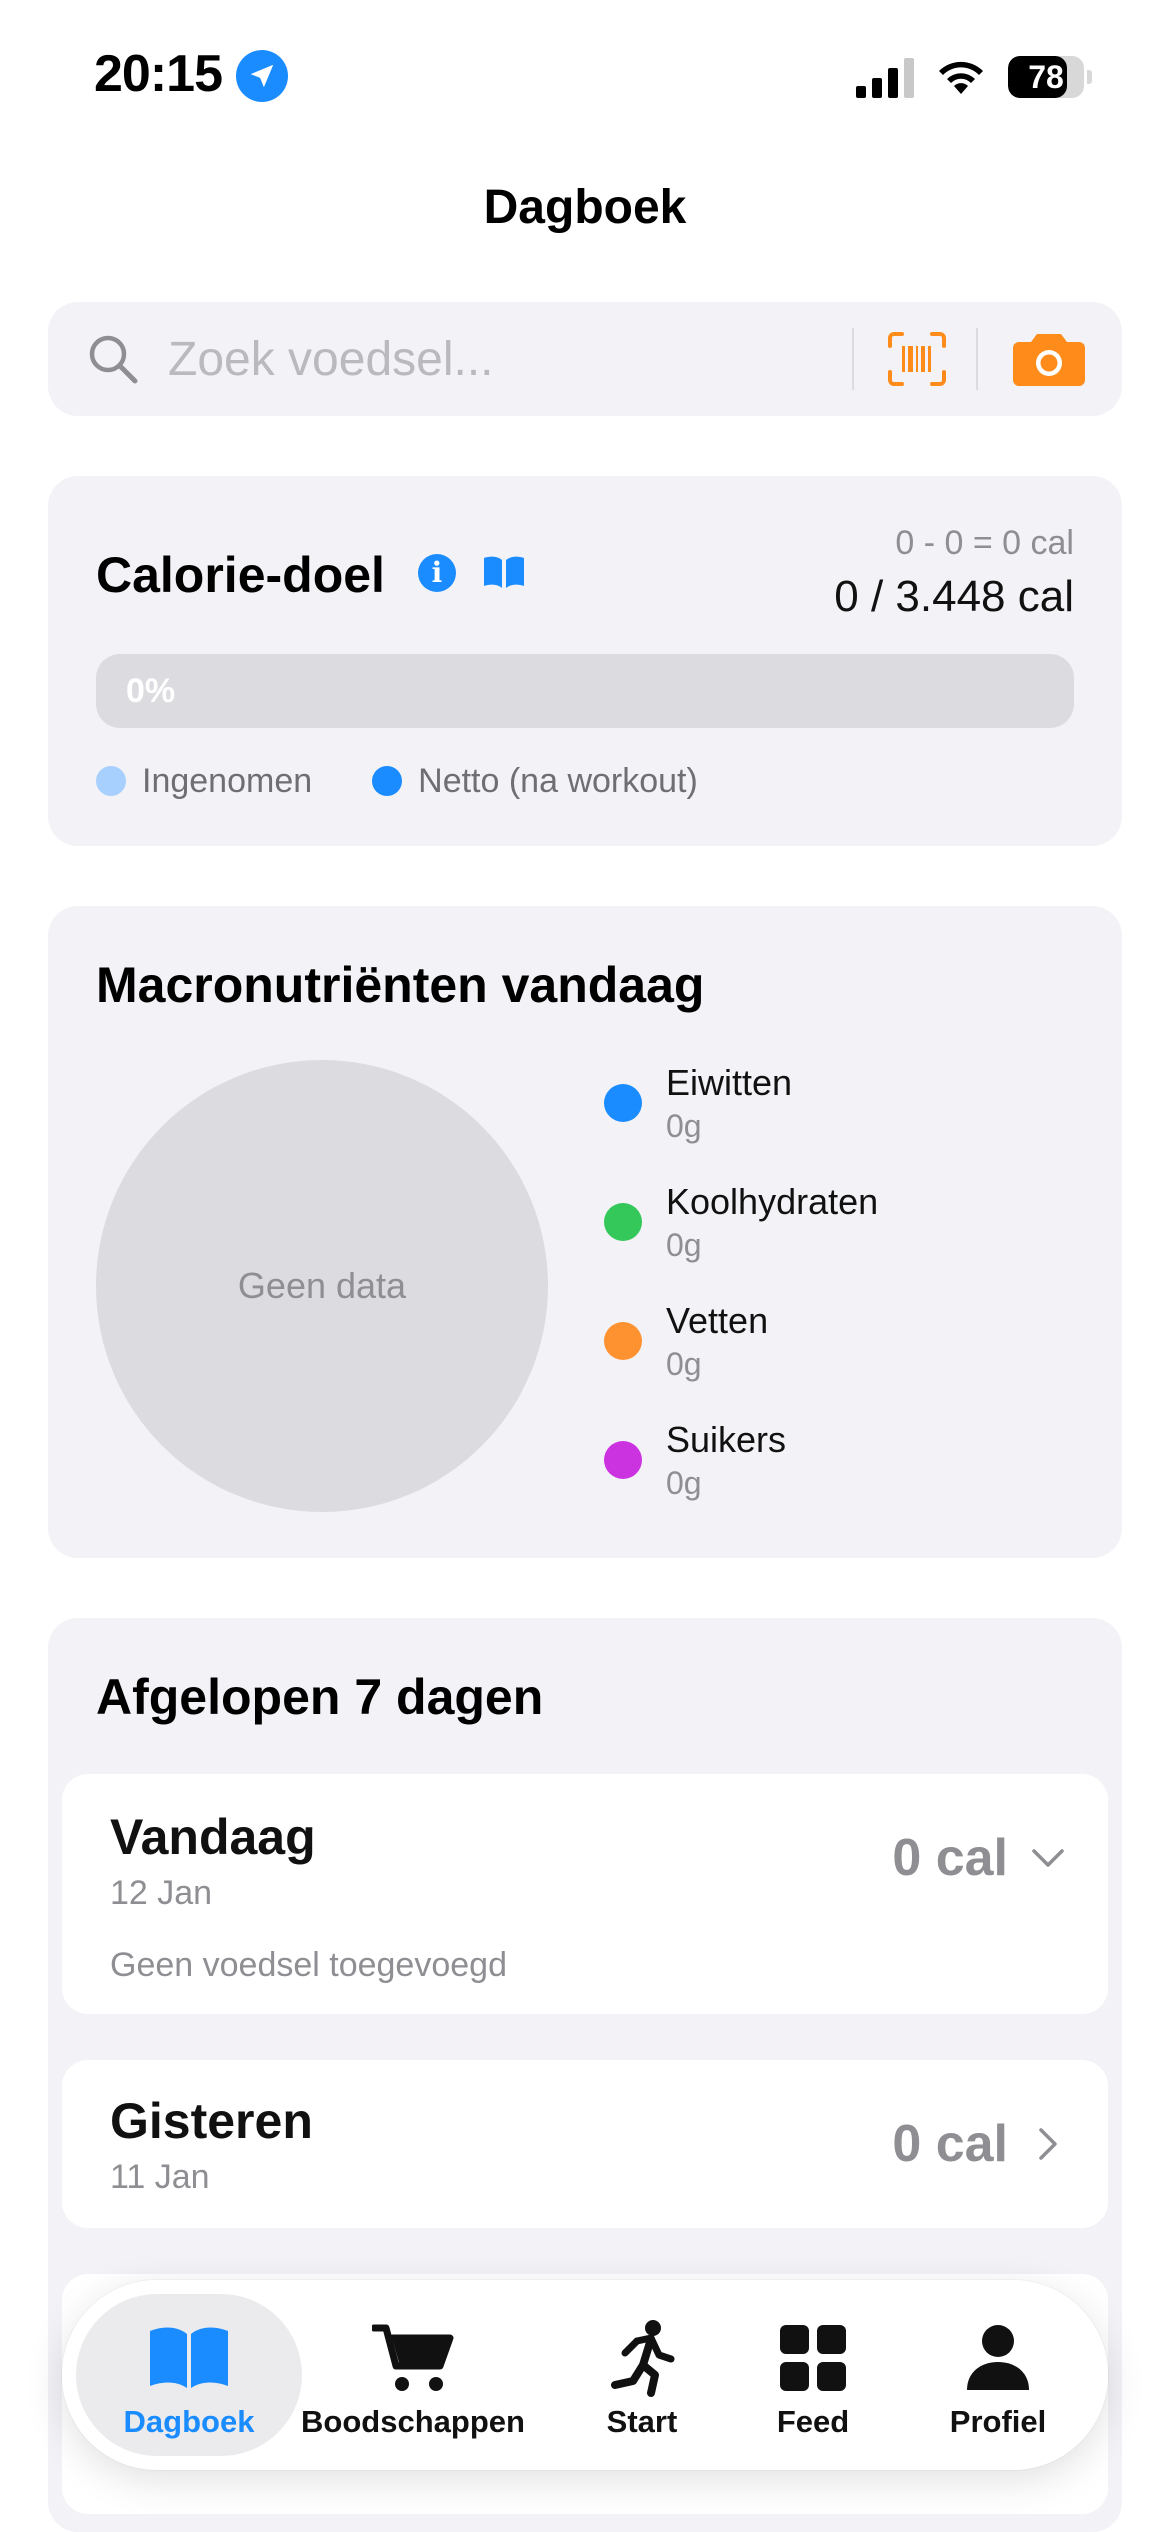  I want to click on calorie-formula: 0 - 0 = 0 cal, so click(984, 543).